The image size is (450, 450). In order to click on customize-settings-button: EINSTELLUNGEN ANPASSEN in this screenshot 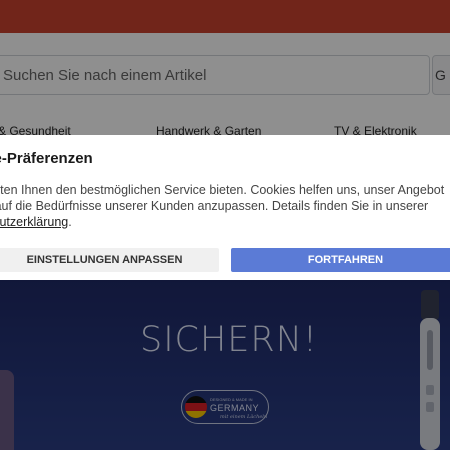, I will do `click(109, 260)`.